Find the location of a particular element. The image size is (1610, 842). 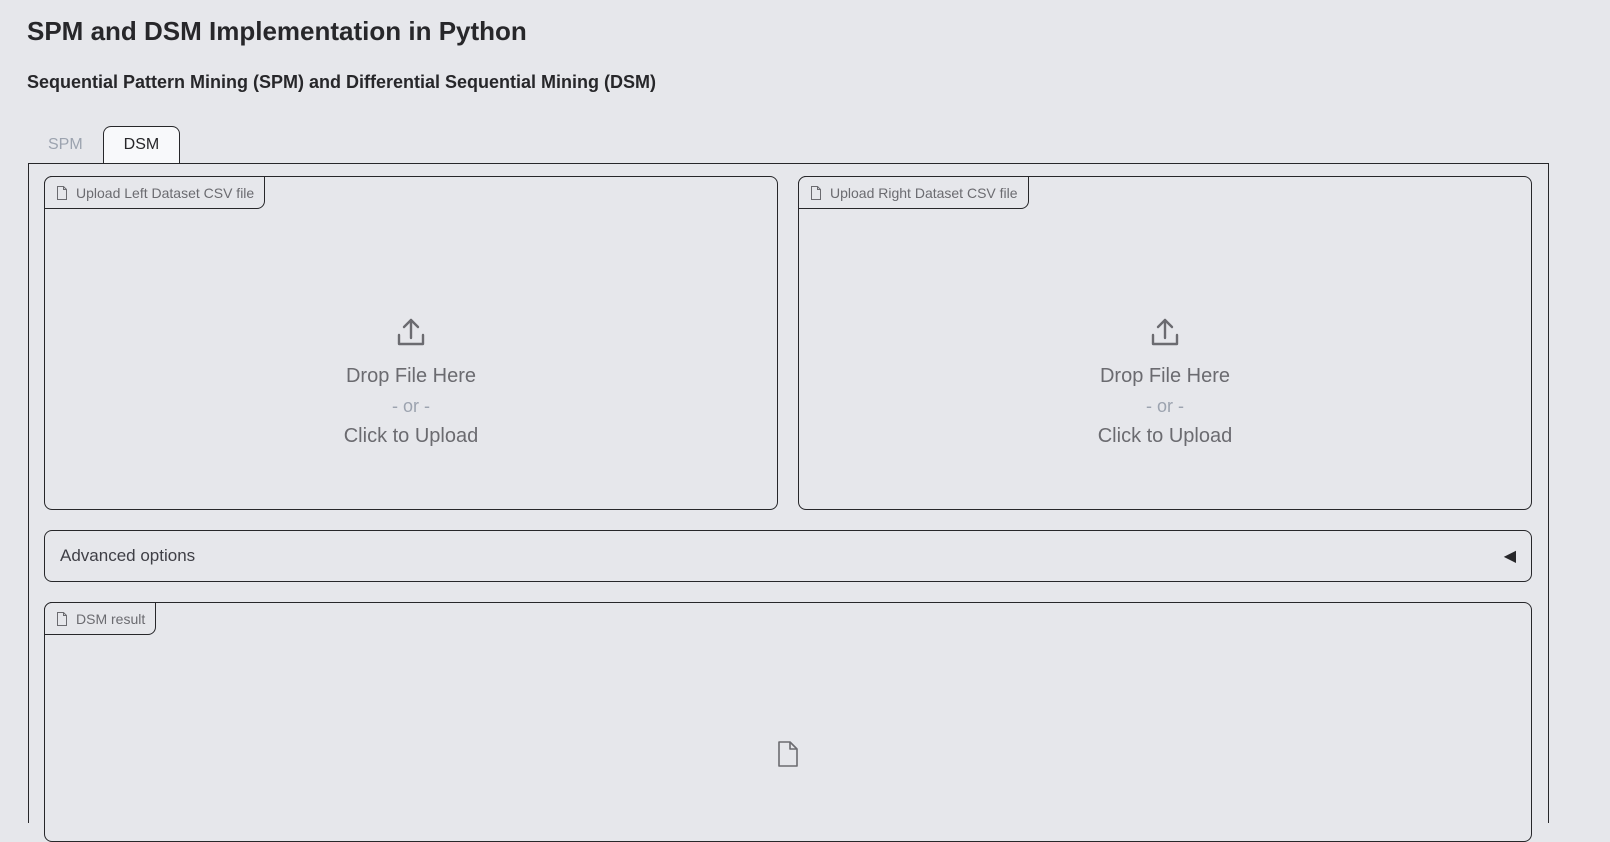

dsm-result-label: DSM result is located at coordinates (100, 618).